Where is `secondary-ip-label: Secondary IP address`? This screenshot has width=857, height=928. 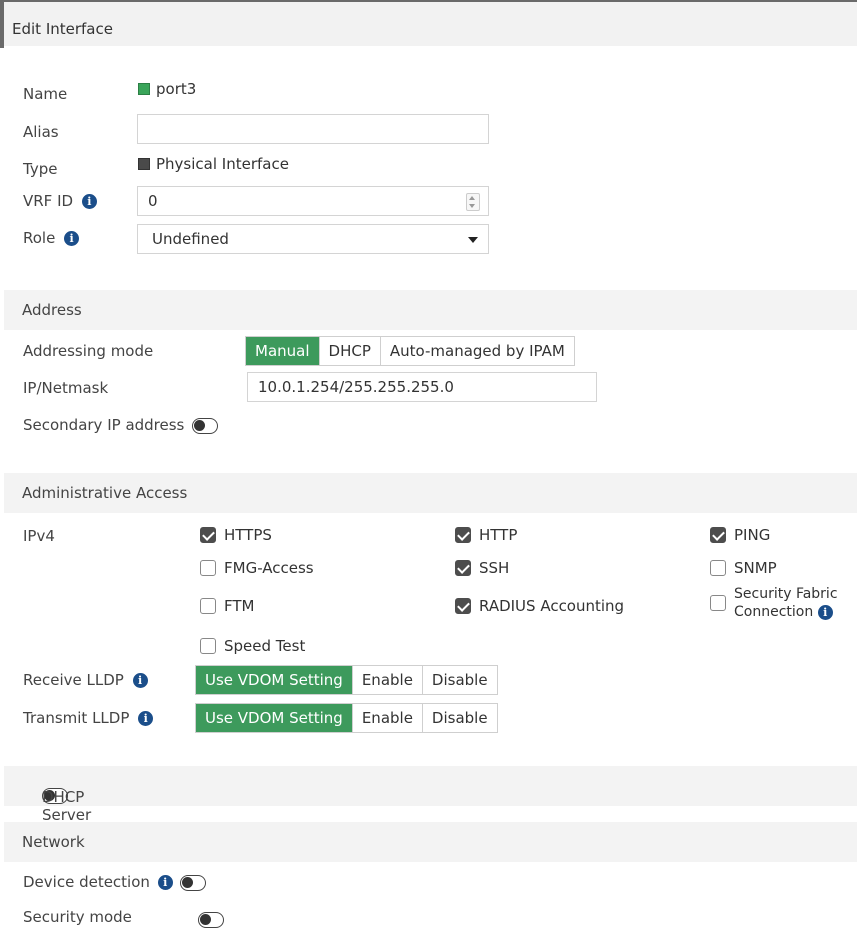 secondary-ip-label: Secondary IP address is located at coordinates (104, 425).